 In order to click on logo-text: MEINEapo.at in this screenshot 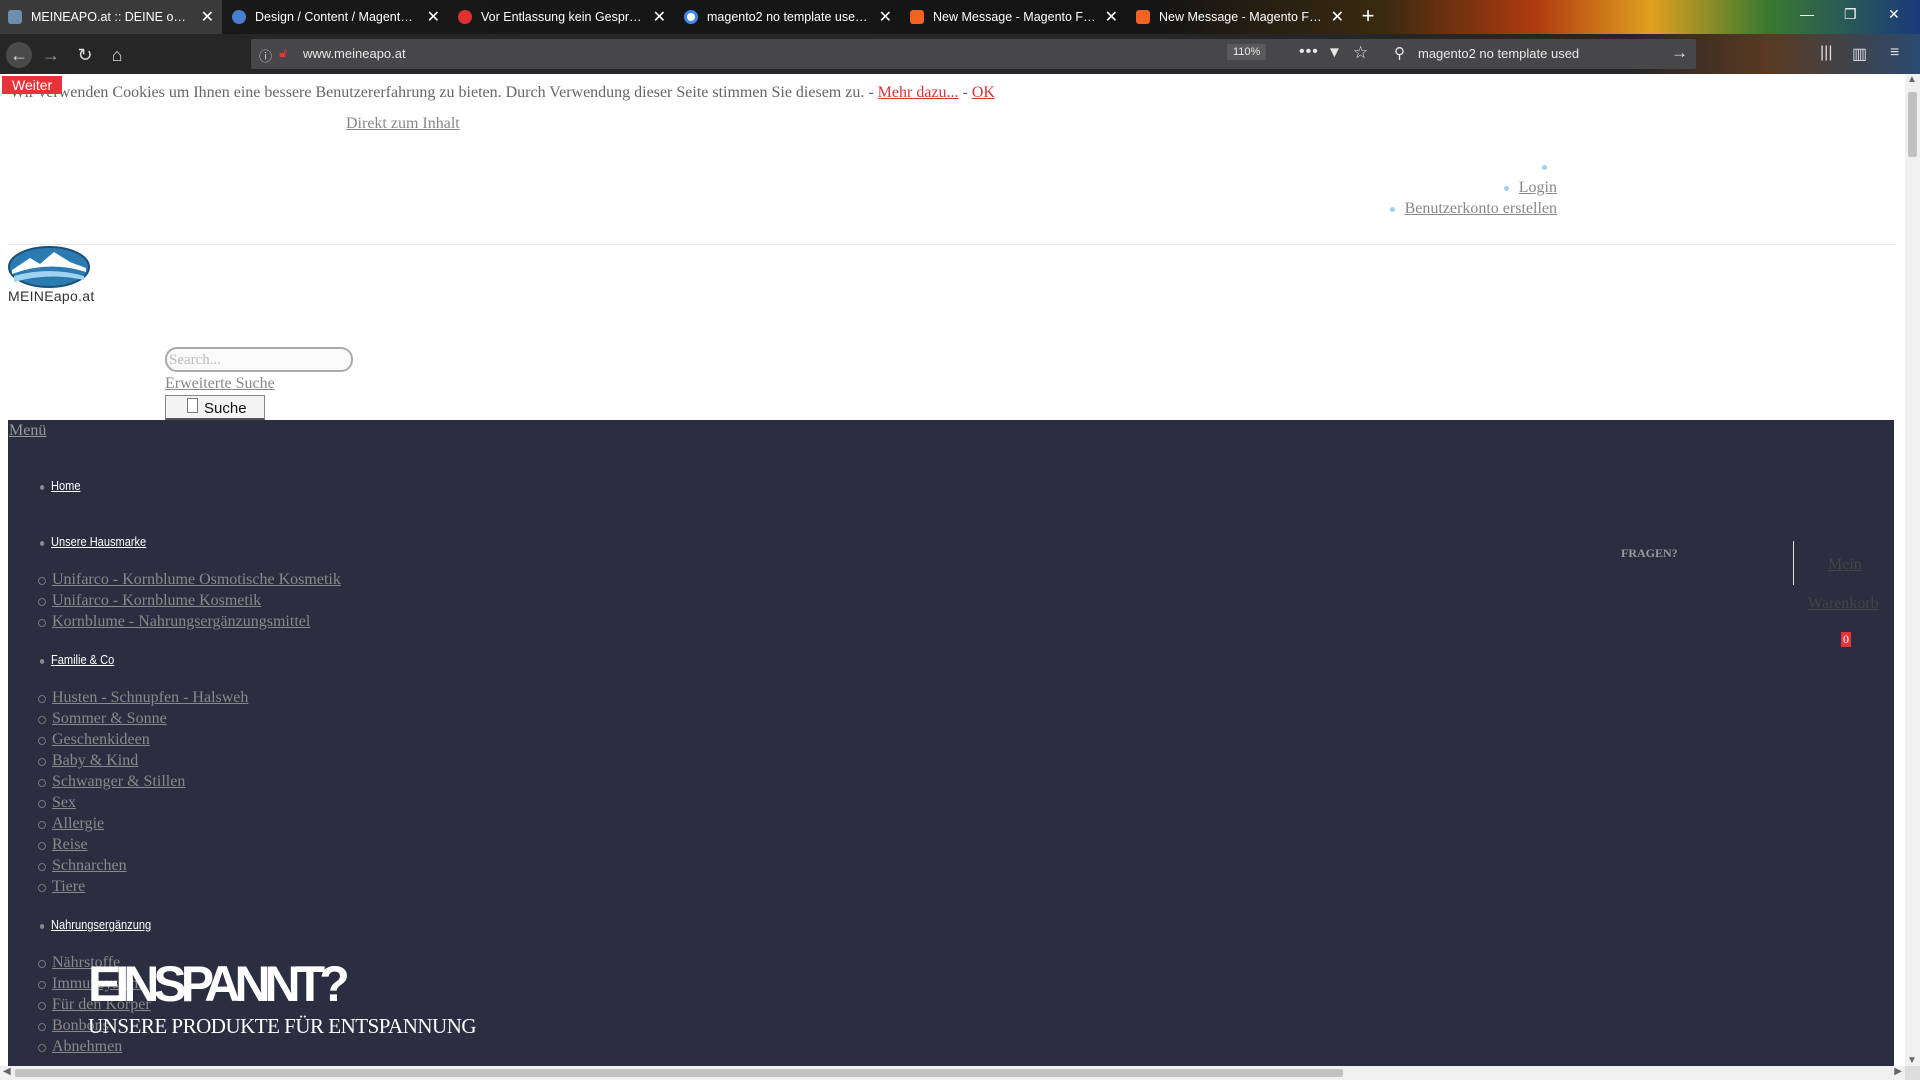, I will do `click(51, 296)`.